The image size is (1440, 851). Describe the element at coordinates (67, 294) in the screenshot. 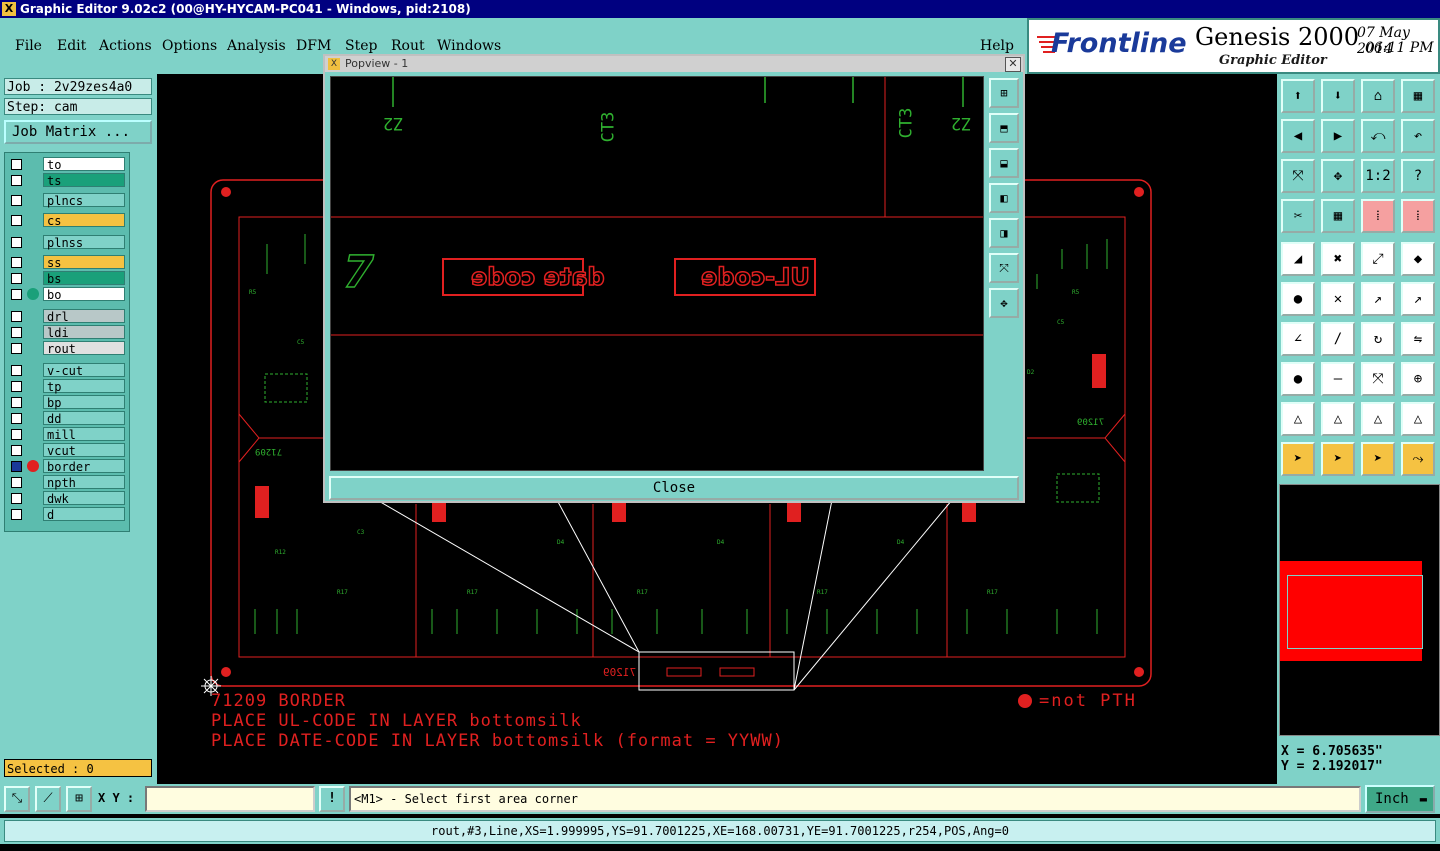

I see `layer-row-bo: bo` at that location.